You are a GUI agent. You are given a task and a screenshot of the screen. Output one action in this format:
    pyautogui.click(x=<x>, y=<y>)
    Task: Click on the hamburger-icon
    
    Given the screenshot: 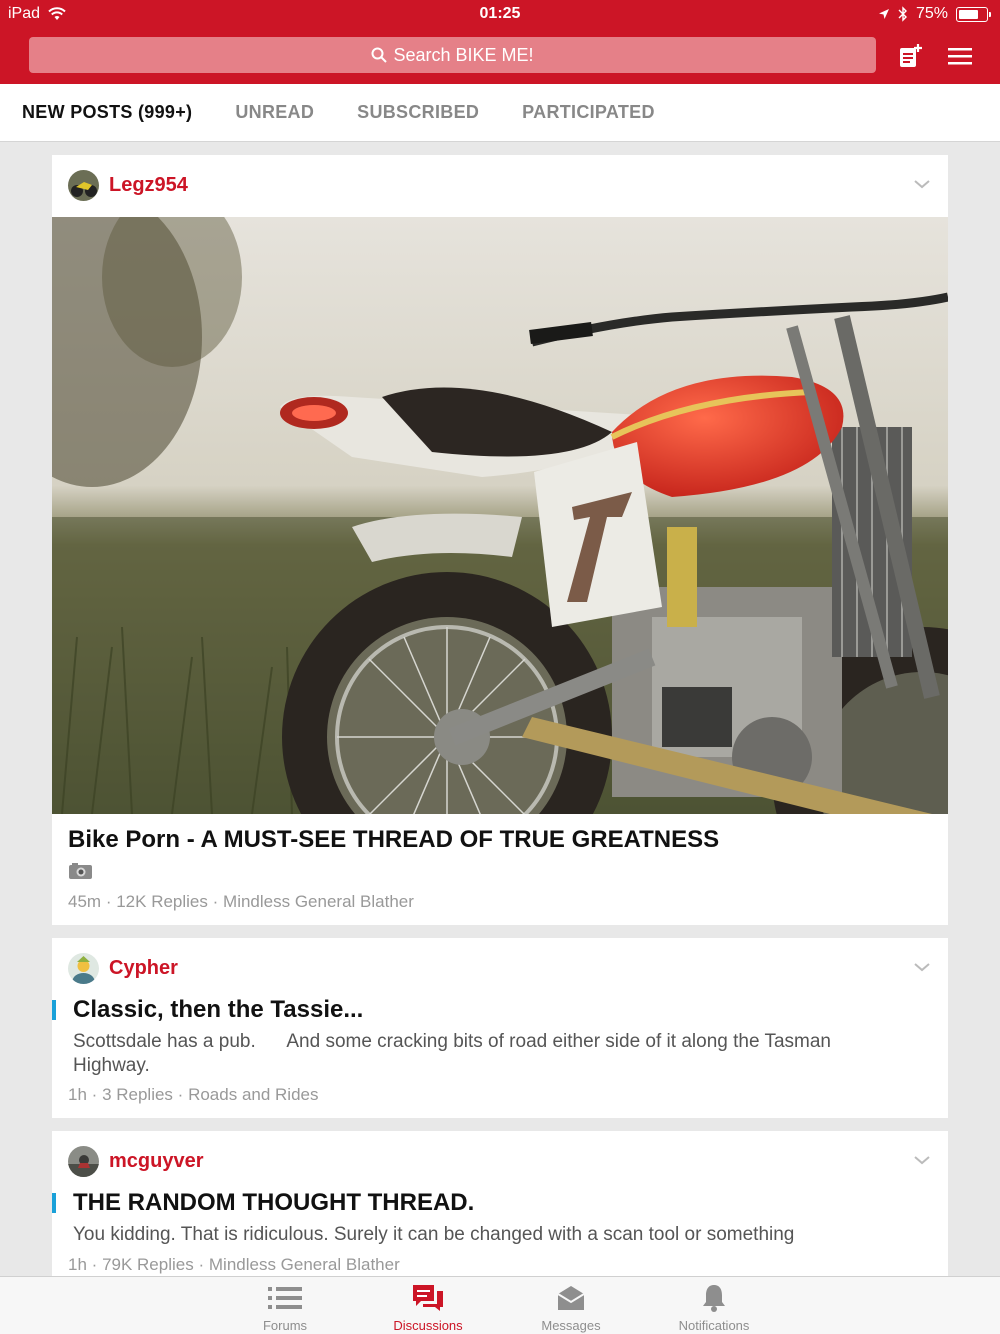 What is the action you would take?
    pyautogui.click(x=960, y=56)
    